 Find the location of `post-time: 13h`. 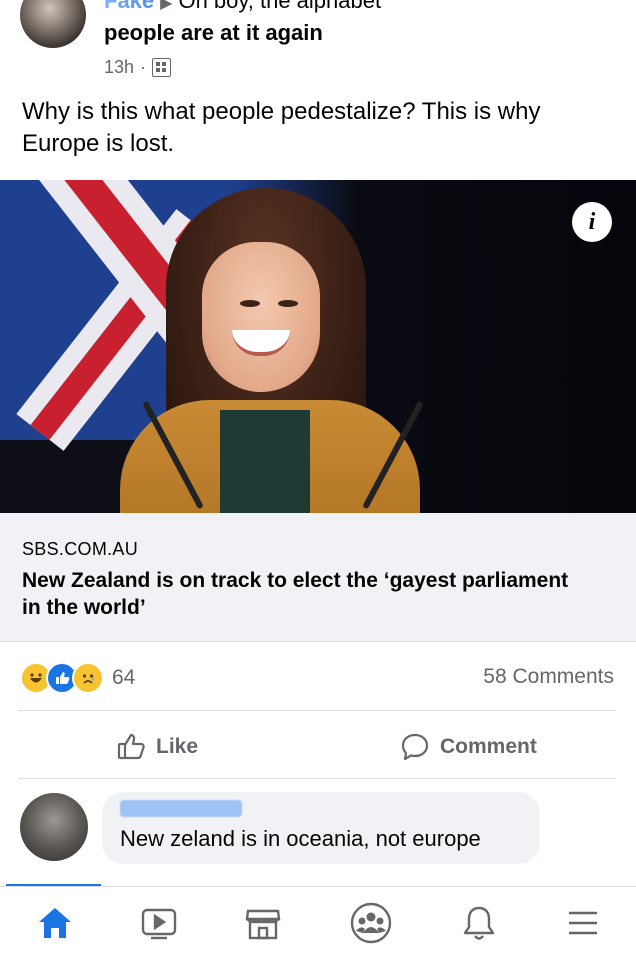

post-time: 13h is located at coordinates (119, 67).